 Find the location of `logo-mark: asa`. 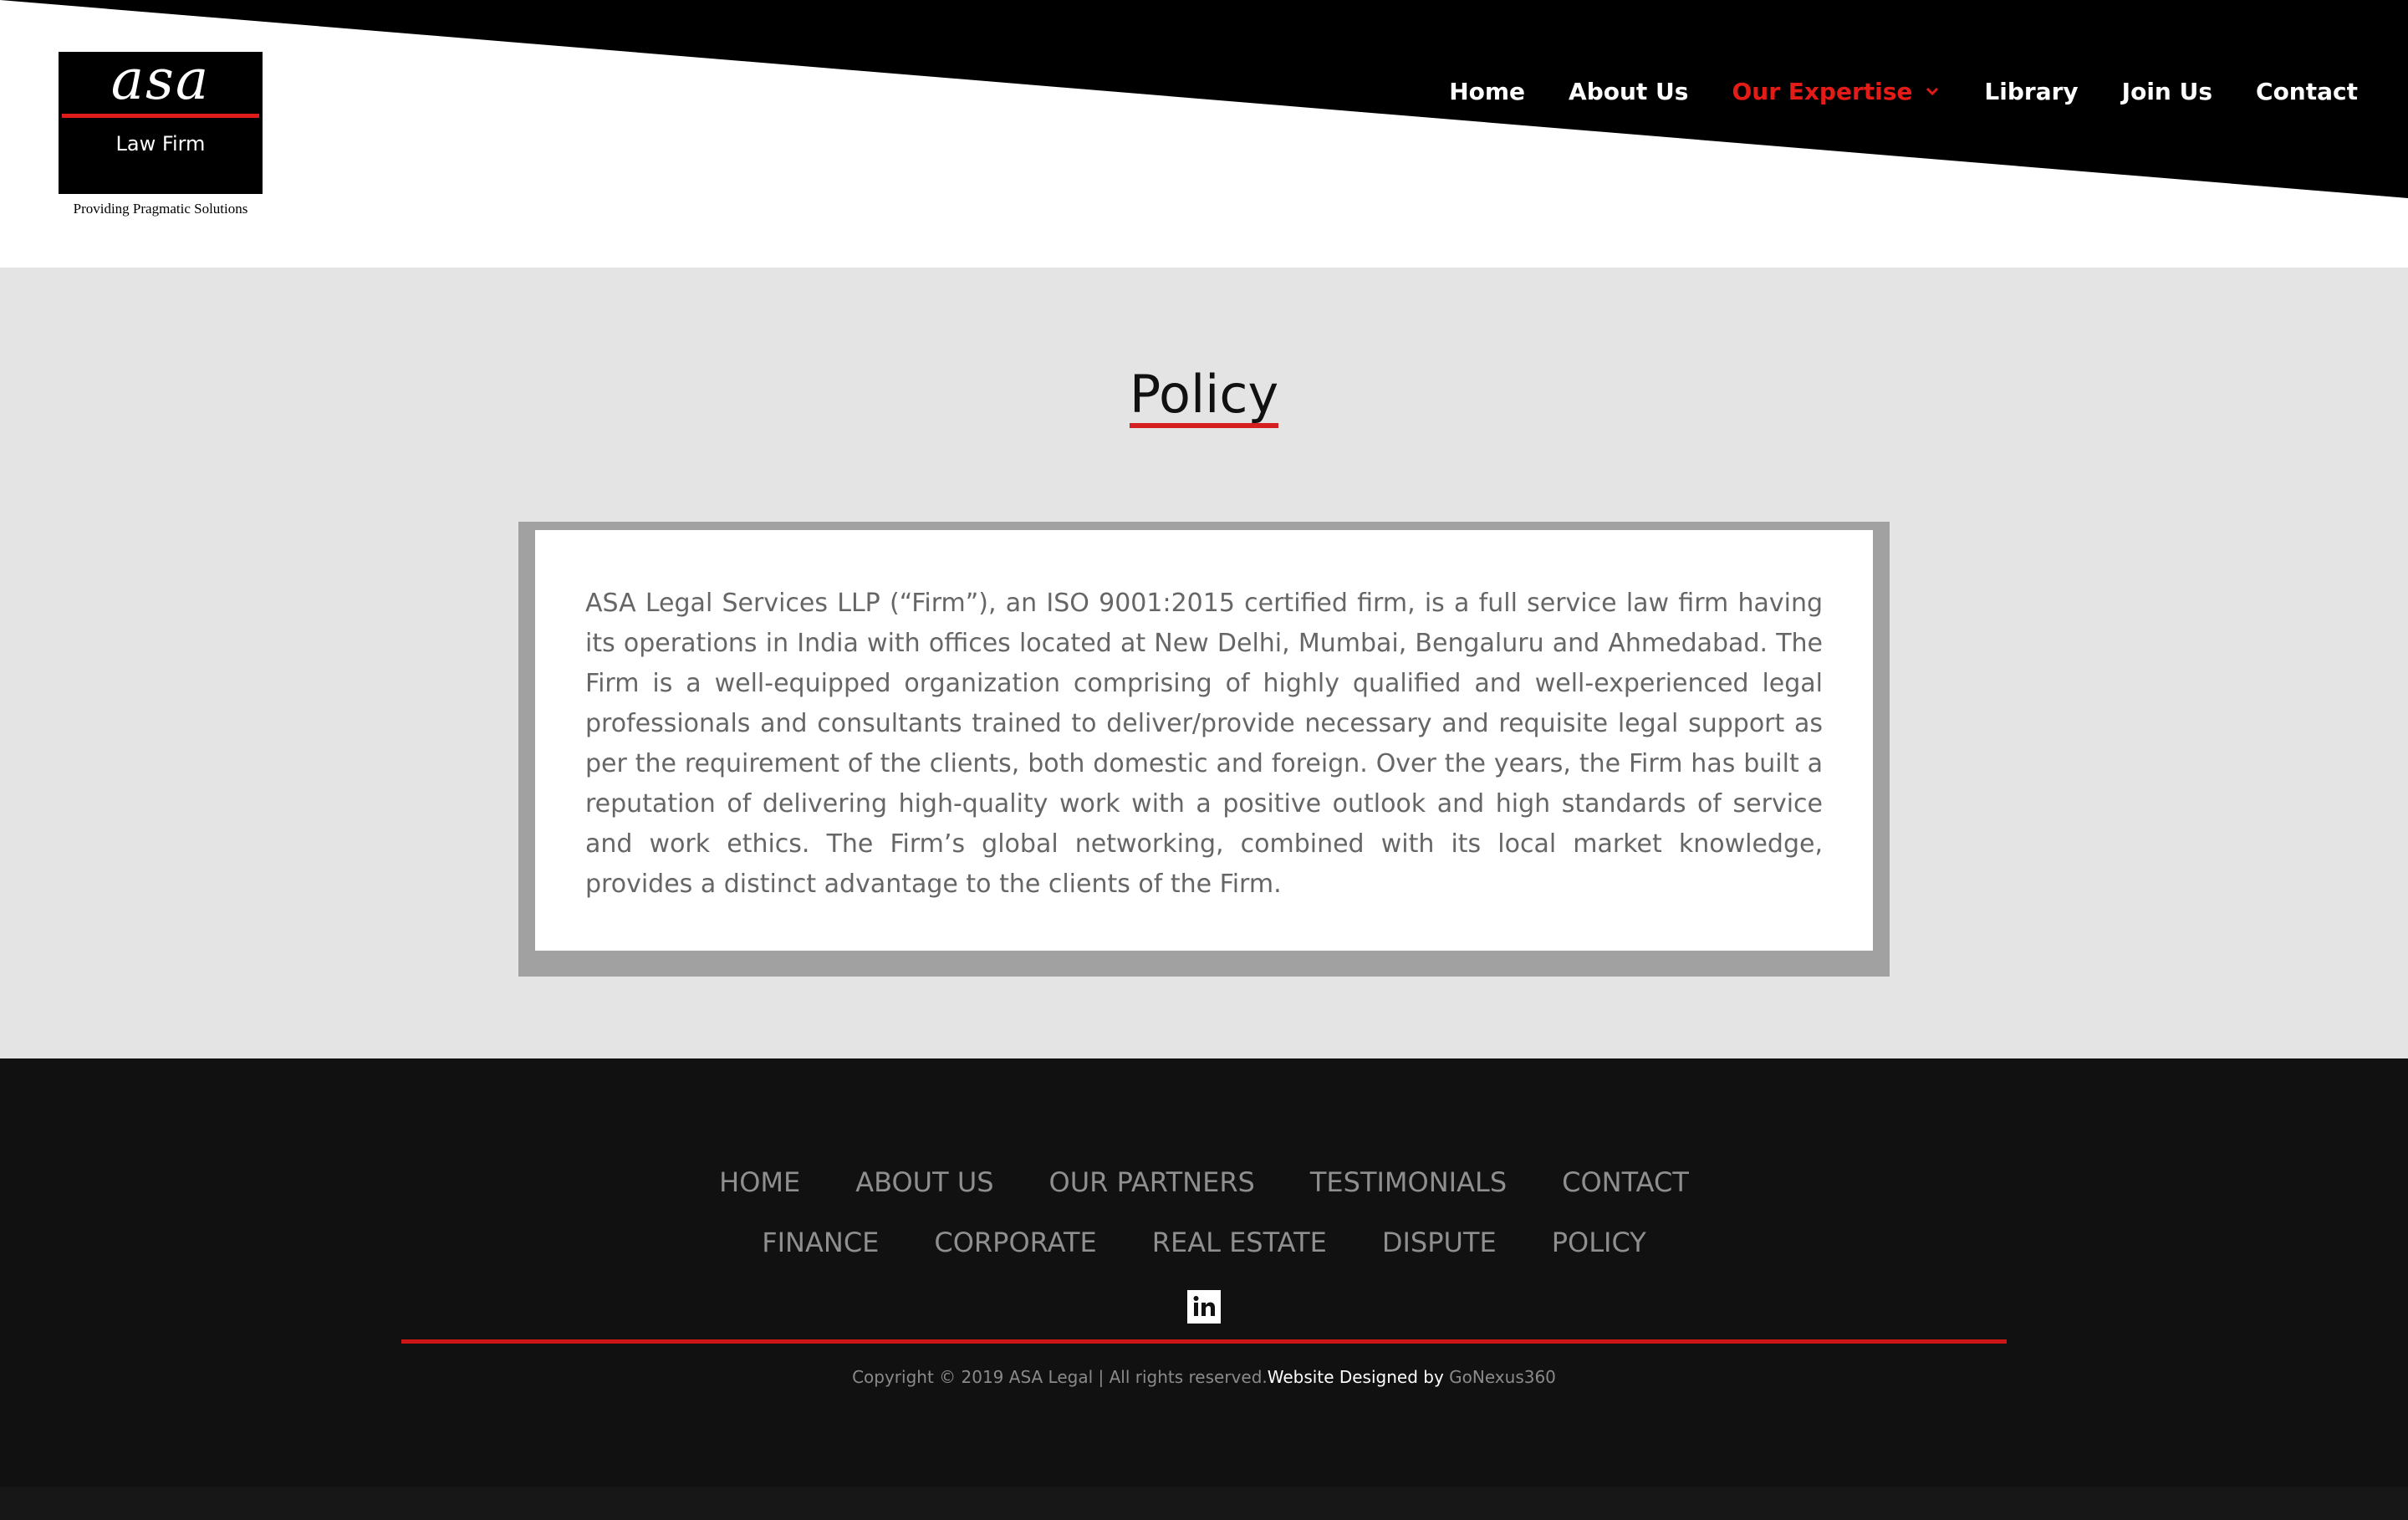

logo-mark: asa is located at coordinates (160, 80).